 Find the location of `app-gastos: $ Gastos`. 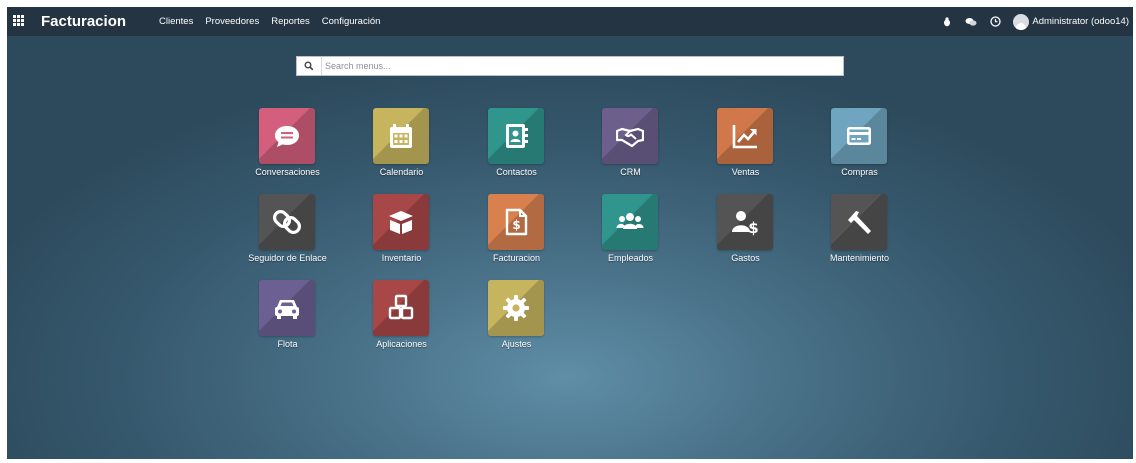

app-gastos: $ Gastos is located at coordinates (745, 233).